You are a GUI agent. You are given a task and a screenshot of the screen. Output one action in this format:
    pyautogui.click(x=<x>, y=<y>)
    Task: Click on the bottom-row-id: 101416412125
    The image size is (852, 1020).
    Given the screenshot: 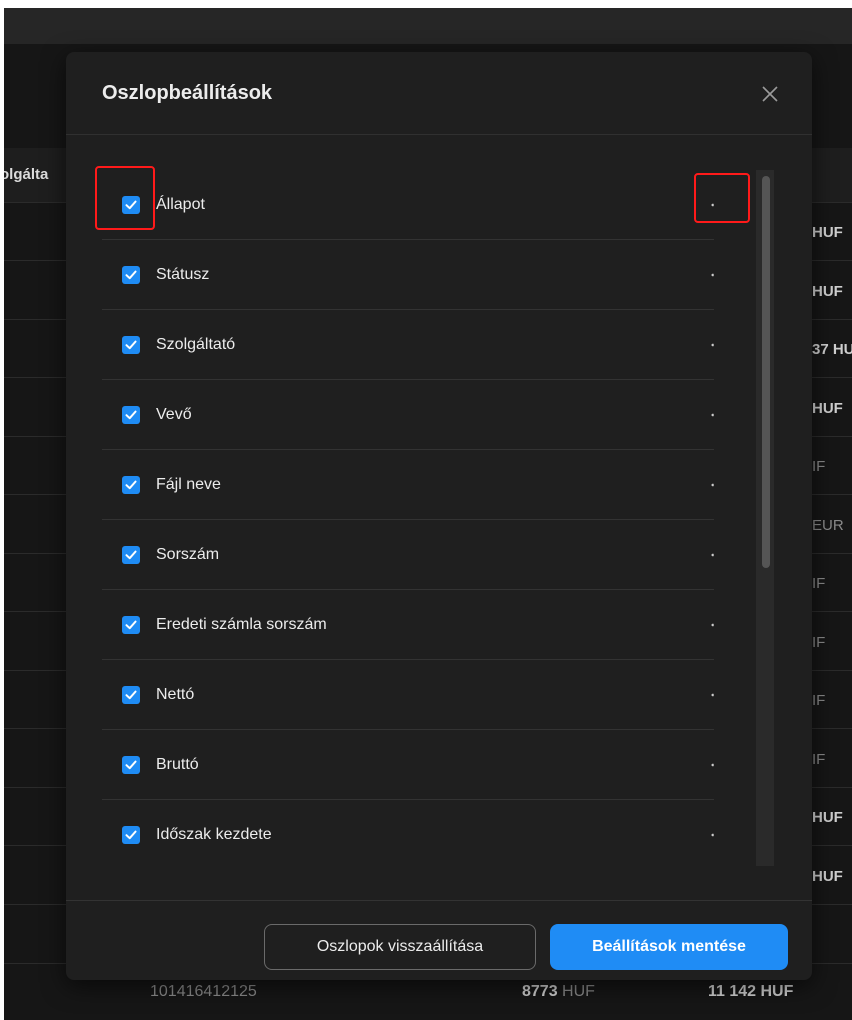 What is the action you would take?
    pyautogui.click(x=203, y=991)
    